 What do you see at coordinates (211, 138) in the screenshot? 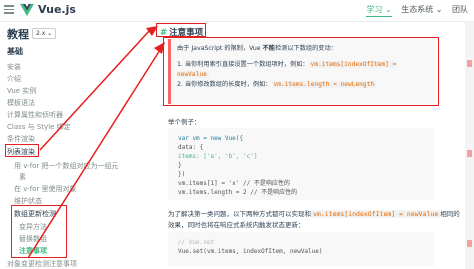
I see `code-line: var vm = new Vue({` at bounding box center [211, 138].